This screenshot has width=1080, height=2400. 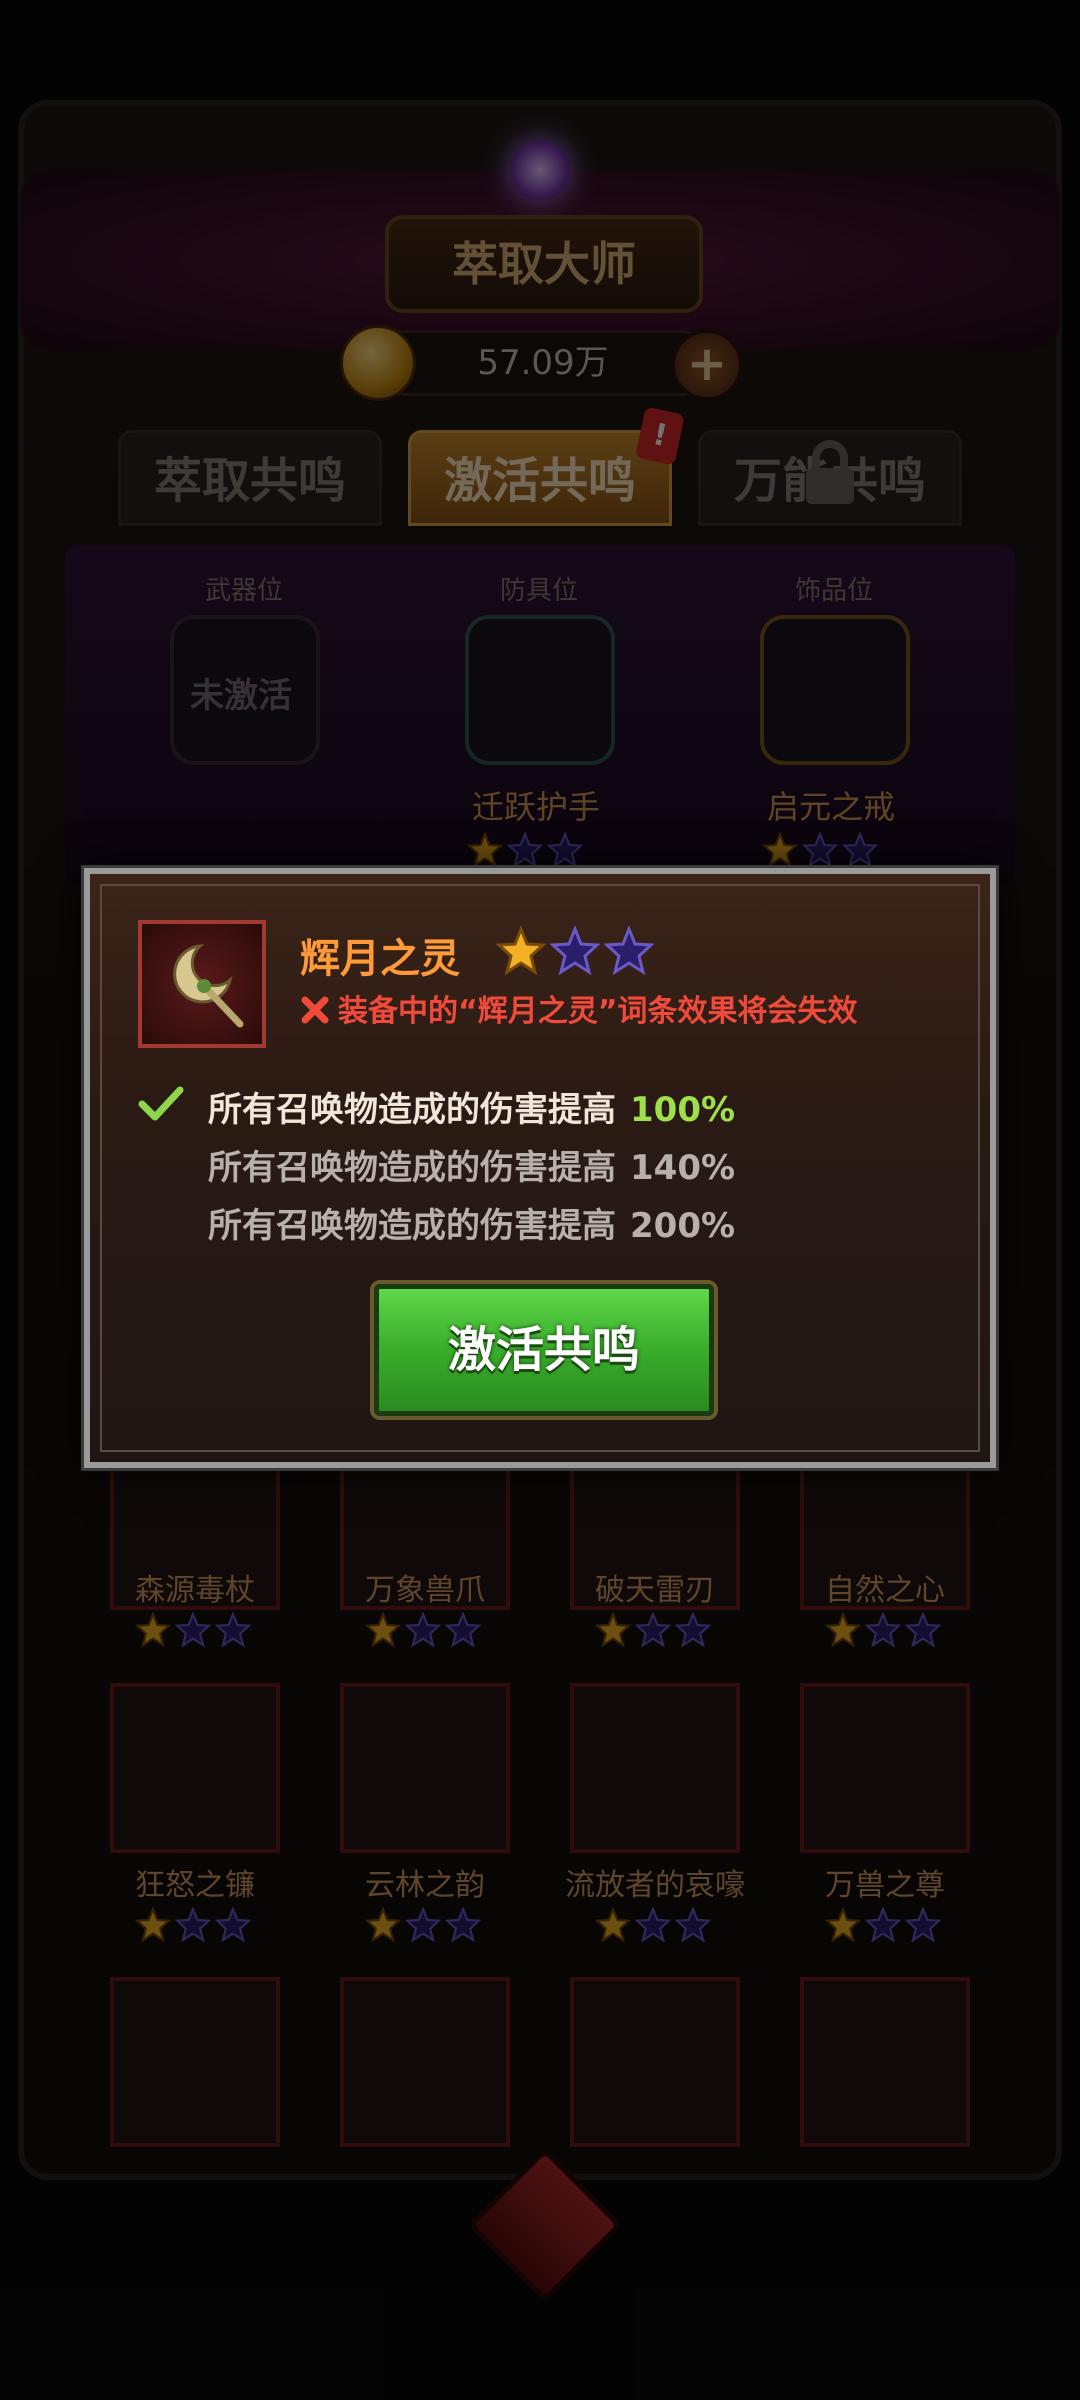 What do you see at coordinates (655, 1885) in the screenshot?
I see `grid-item-name: 流放者的哀嚎` at bounding box center [655, 1885].